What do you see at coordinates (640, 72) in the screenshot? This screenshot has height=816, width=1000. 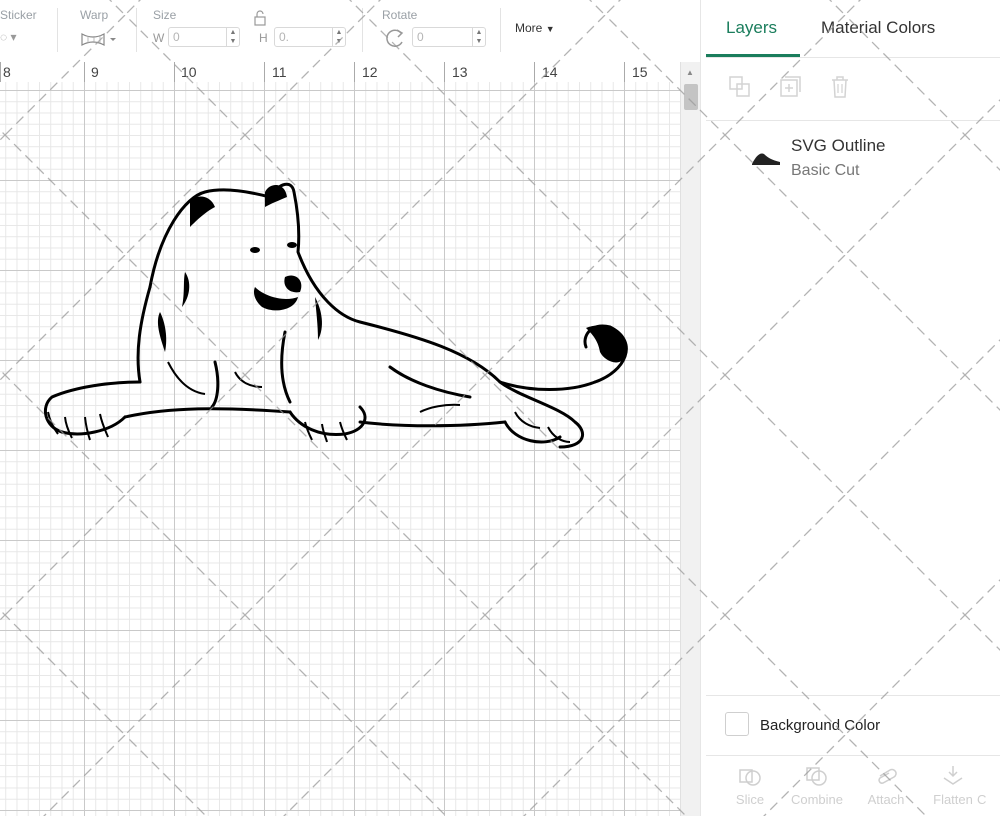 I see `ruler-number: 15` at bounding box center [640, 72].